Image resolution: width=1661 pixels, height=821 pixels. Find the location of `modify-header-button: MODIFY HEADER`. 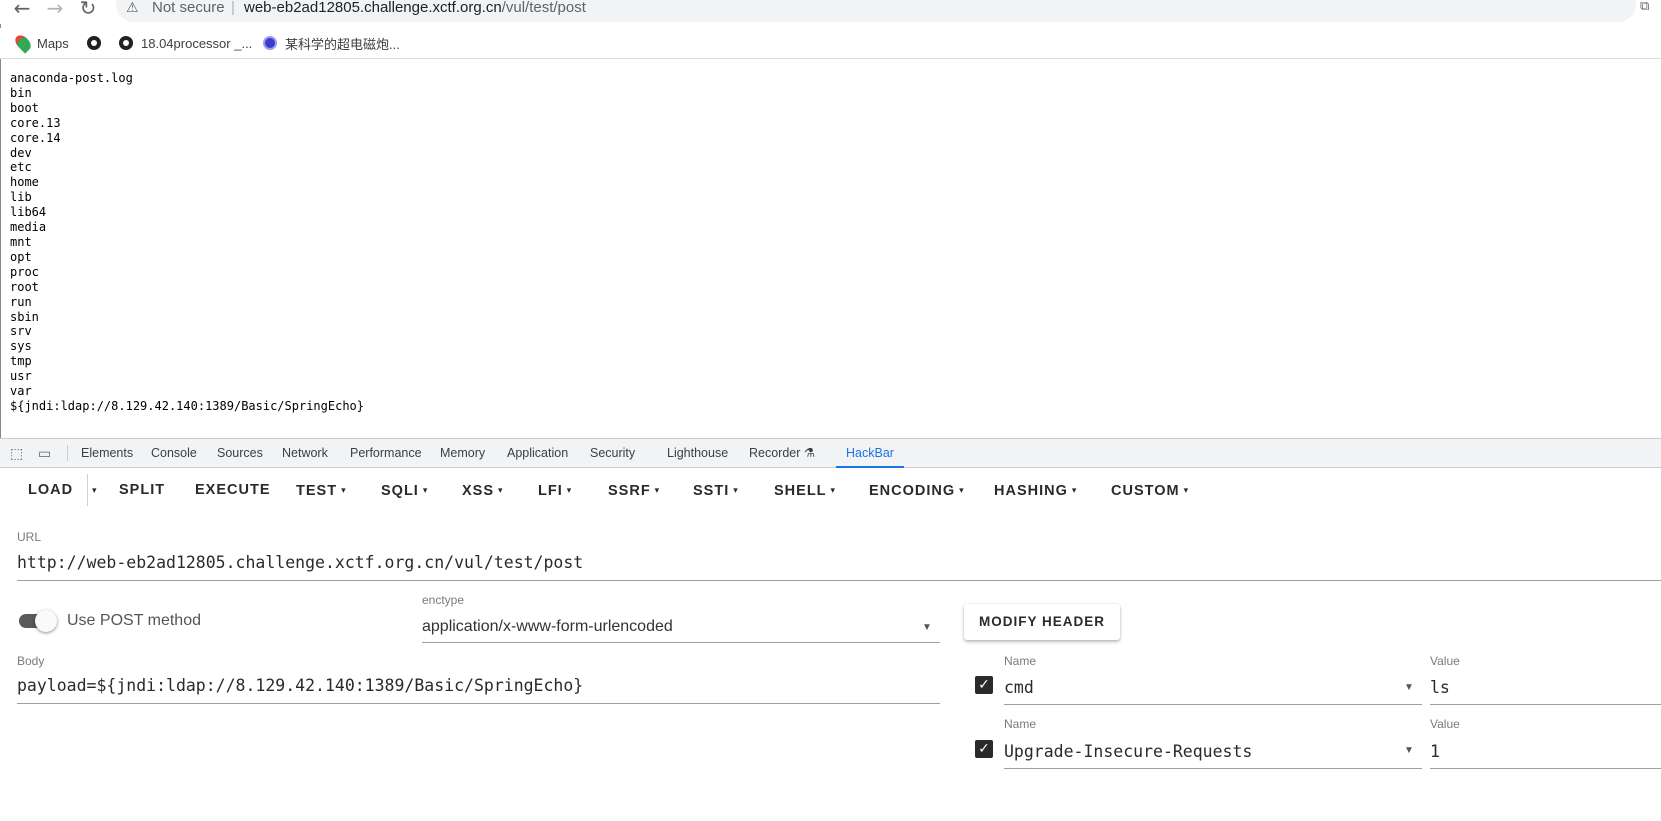

modify-header-button: MODIFY HEADER is located at coordinates (1042, 622).